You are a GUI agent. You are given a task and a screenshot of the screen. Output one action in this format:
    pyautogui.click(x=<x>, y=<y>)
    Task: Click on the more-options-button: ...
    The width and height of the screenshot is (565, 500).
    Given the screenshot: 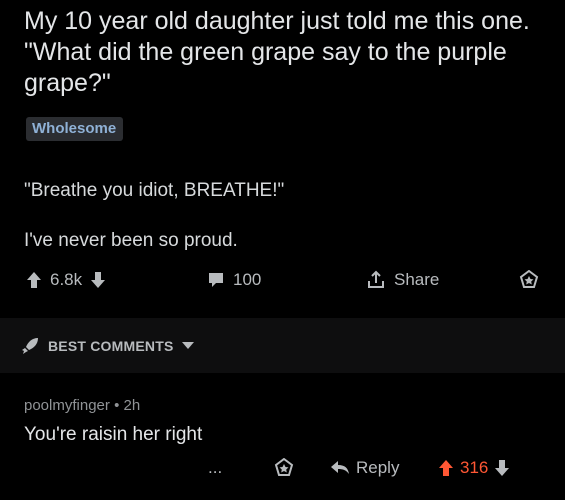 What is the action you would take?
    pyautogui.click(x=215, y=468)
    